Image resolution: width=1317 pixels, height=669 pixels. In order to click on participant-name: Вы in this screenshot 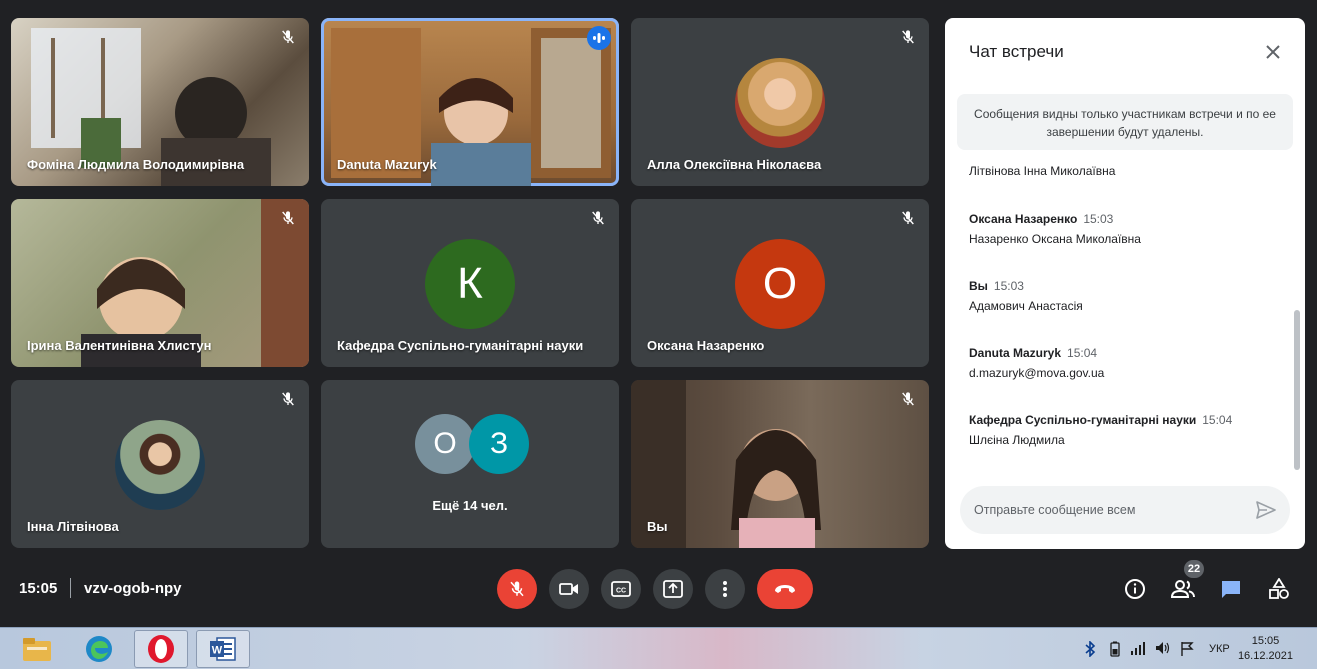, I will do `click(657, 526)`.